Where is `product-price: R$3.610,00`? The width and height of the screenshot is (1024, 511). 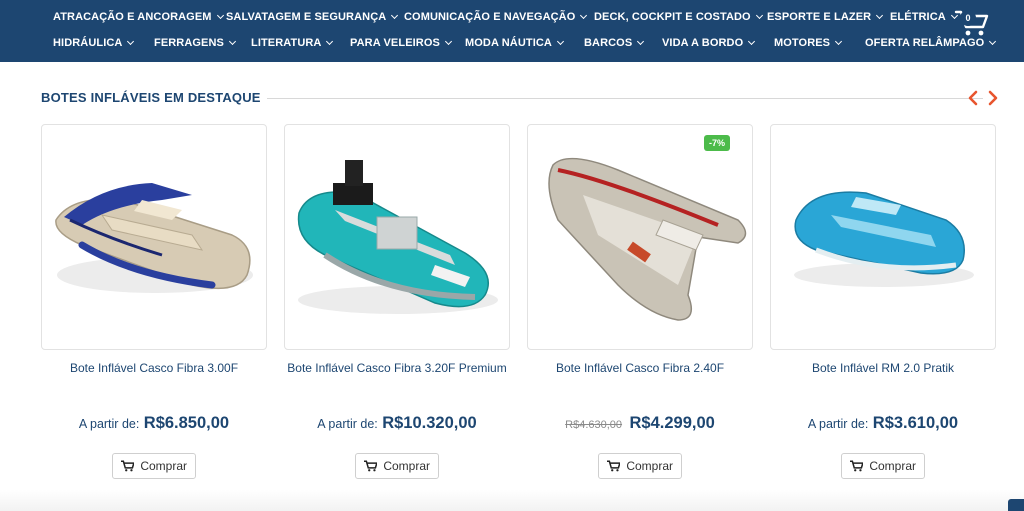 product-price: R$3.610,00 is located at coordinates (915, 423).